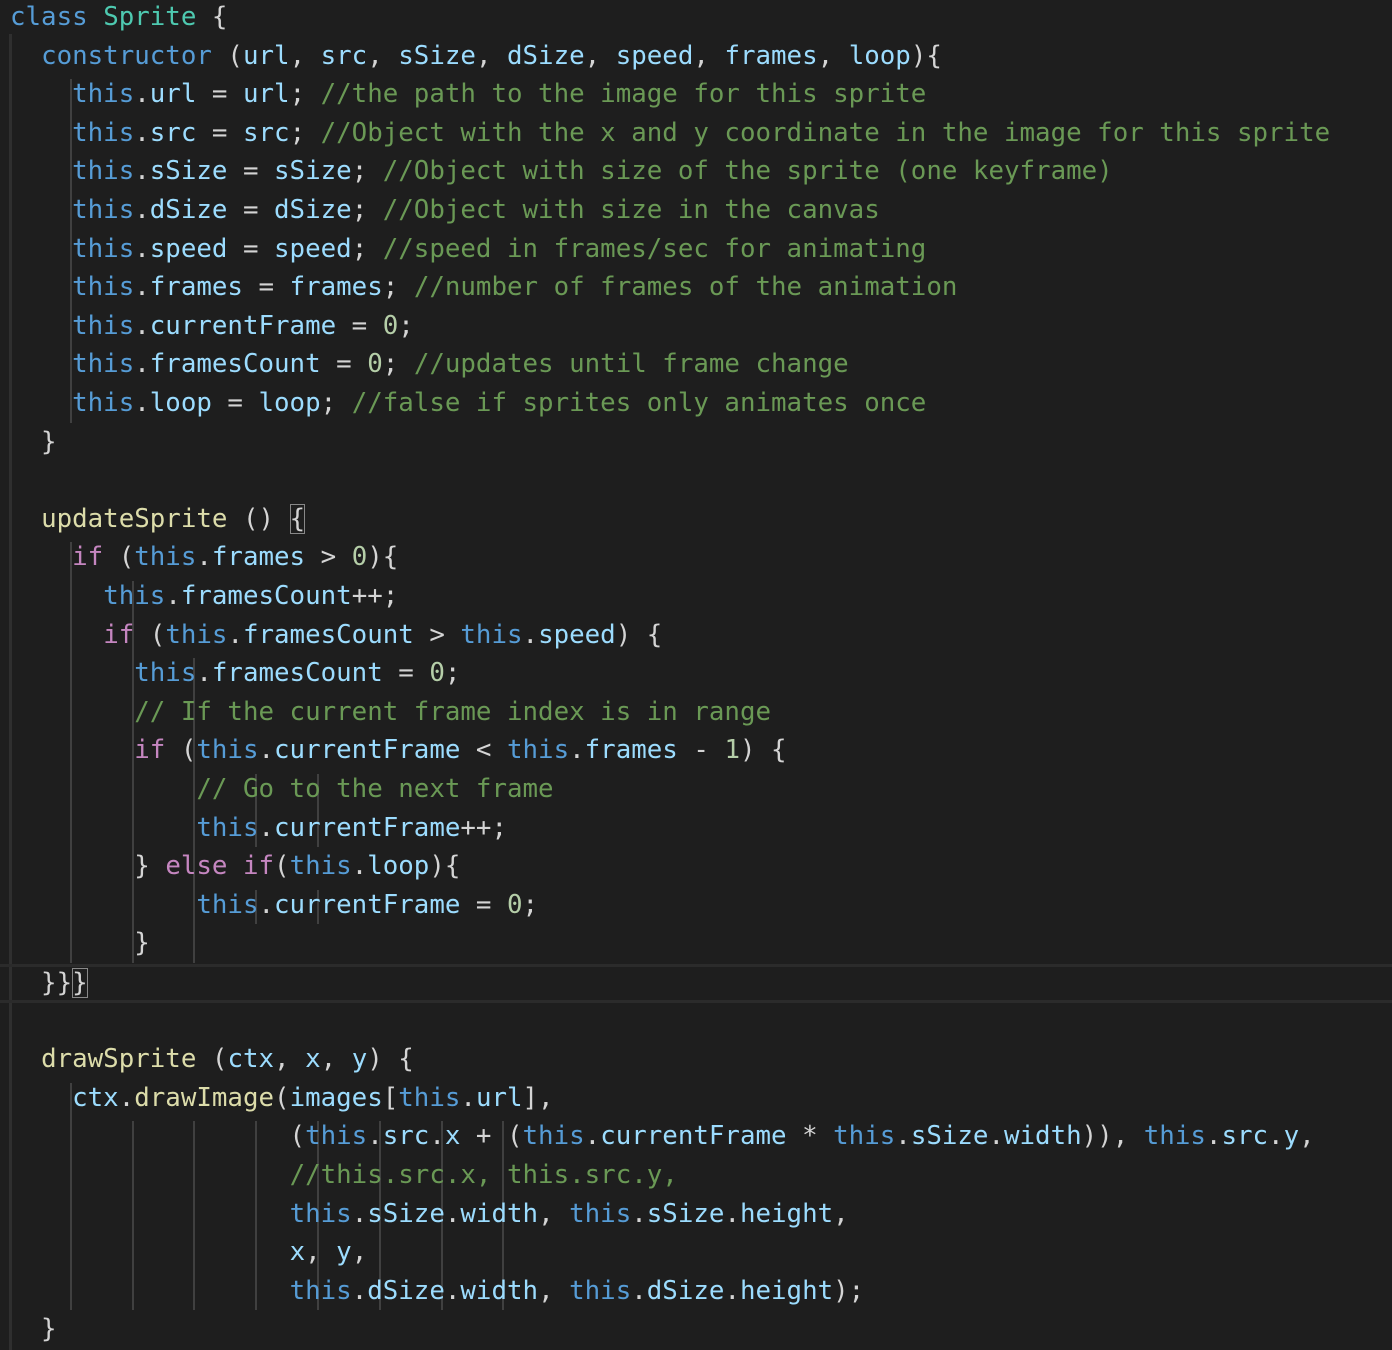 This screenshot has width=1392, height=1350. Describe the element at coordinates (696, 519) in the screenshot. I see `code-line: updateSprite () {` at that location.